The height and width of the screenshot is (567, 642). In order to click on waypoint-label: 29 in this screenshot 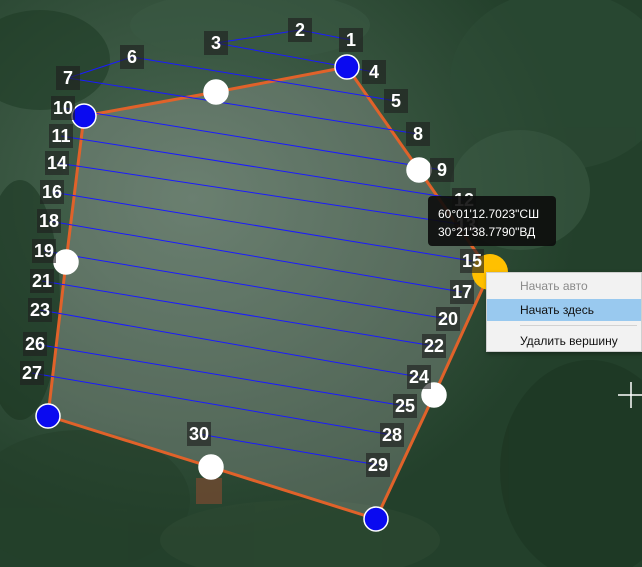, I will do `click(378, 465)`.